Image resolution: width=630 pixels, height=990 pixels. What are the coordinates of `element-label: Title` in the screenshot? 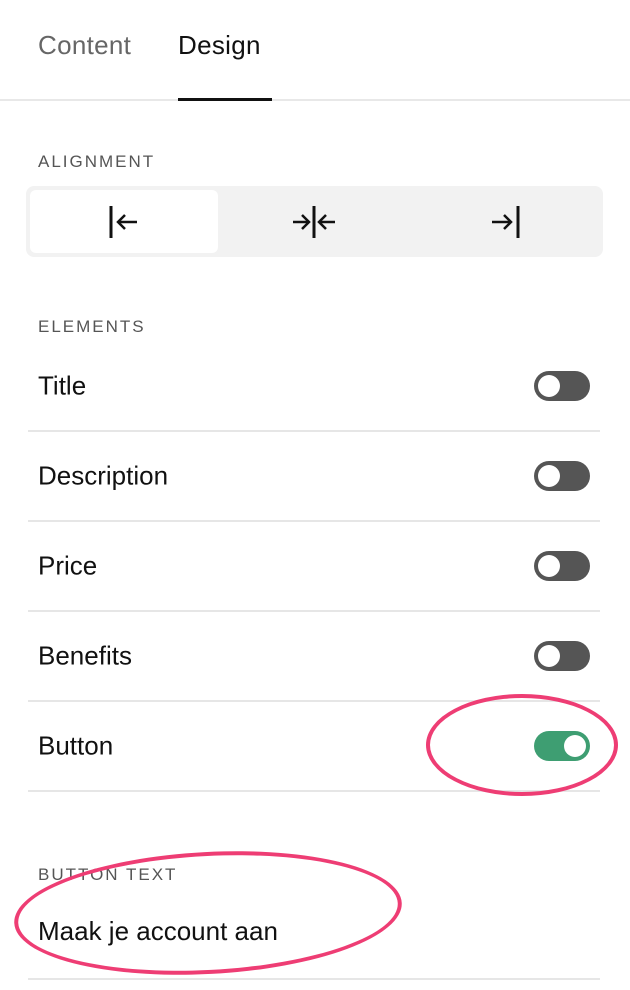 It's located at (62, 385).